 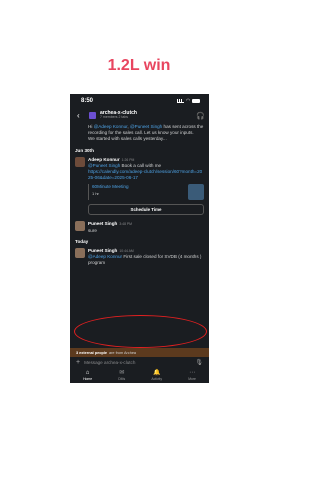 What do you see at coordinates (78, 362) in the screenshot?
I see `plus-icon: +` at bounding box center [78, 362].